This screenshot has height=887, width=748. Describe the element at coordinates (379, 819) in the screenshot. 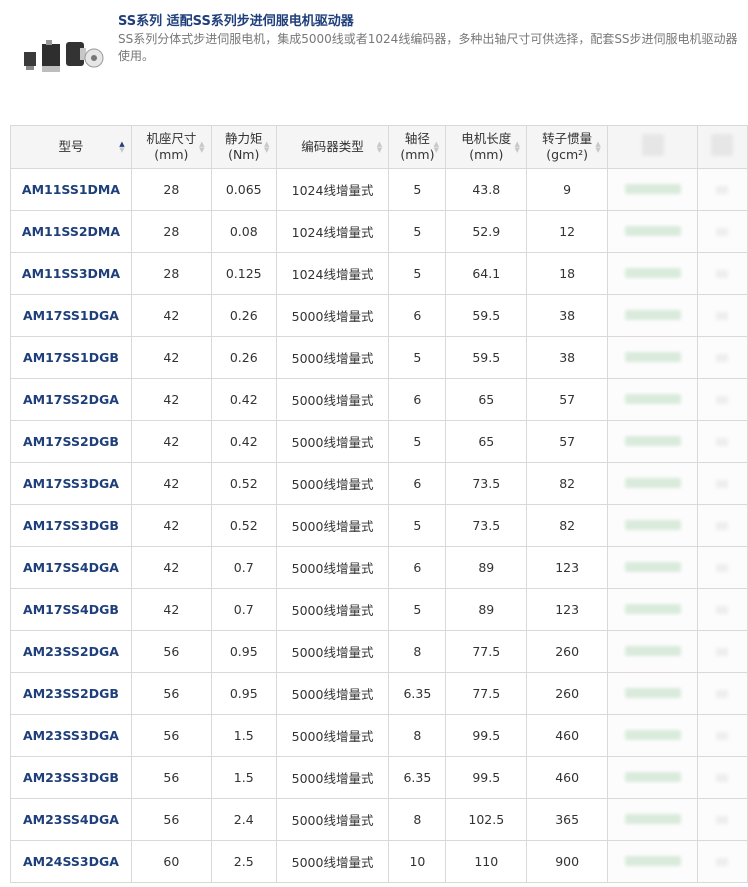

I see `table-row: AM23SS4DGA 56 2.4 5000线增量式 8 102.5 365` at that location.